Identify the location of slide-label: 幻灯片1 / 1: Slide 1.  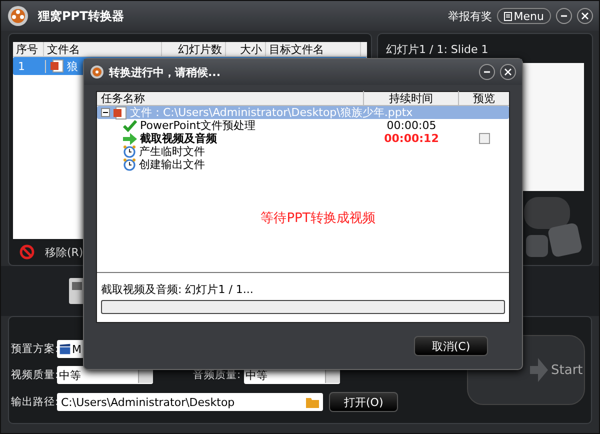
(438, 49).